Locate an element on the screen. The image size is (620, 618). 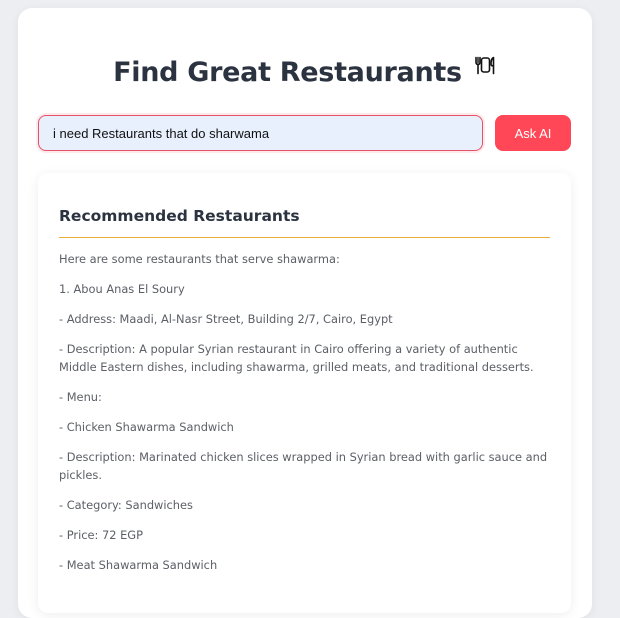
plate-cutlery-icon is located at coordinates (485, 67).